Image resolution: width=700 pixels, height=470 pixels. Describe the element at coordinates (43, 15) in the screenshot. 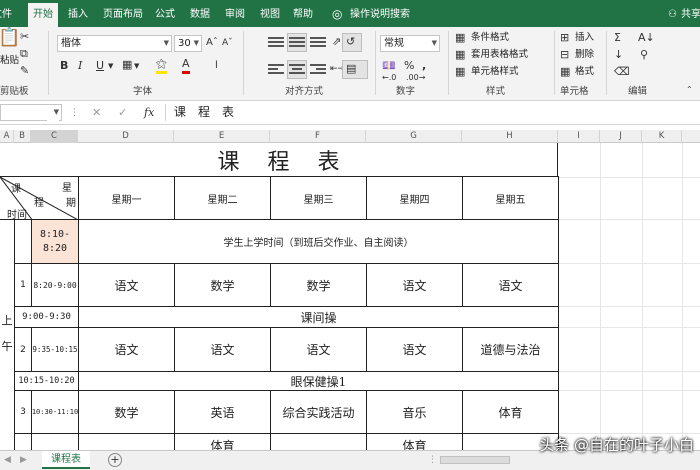

I see `tab-home: 开始` at that location.